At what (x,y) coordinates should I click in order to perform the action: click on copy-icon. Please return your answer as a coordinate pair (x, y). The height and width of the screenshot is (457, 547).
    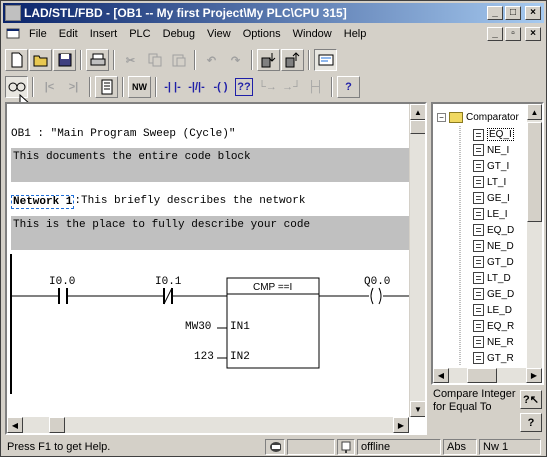
    Looking at the image, I should click on (154, 60).